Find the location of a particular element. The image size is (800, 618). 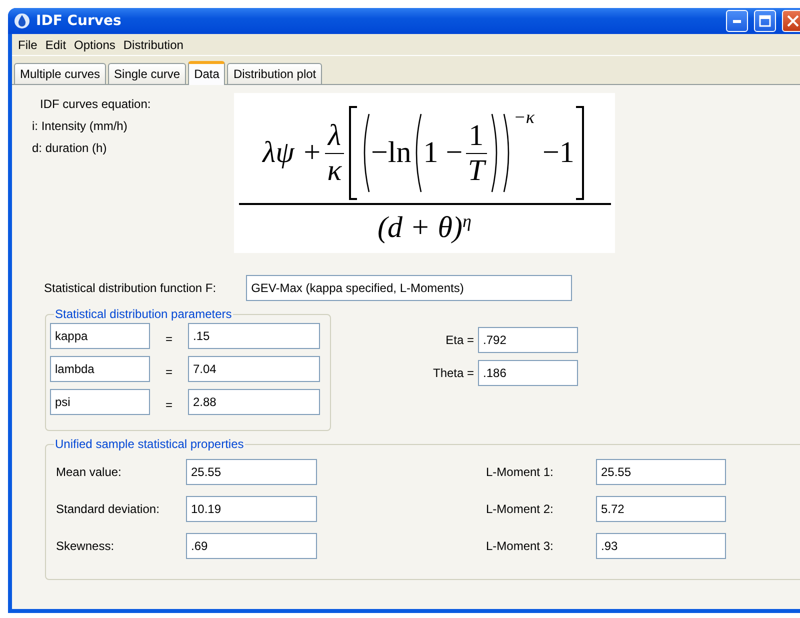

menu-item: Edit is located at coordinates (55, 45).